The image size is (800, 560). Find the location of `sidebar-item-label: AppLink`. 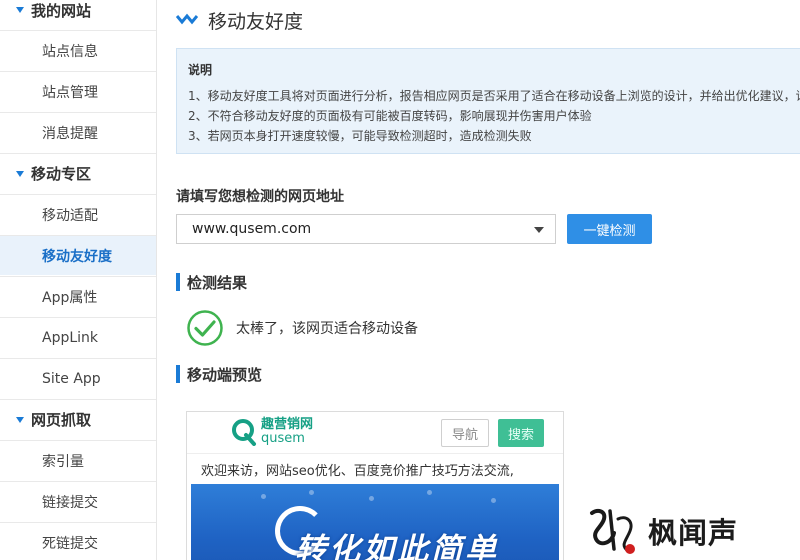

sidebar-item-label: AppLink is located at coordinates (70, 337).